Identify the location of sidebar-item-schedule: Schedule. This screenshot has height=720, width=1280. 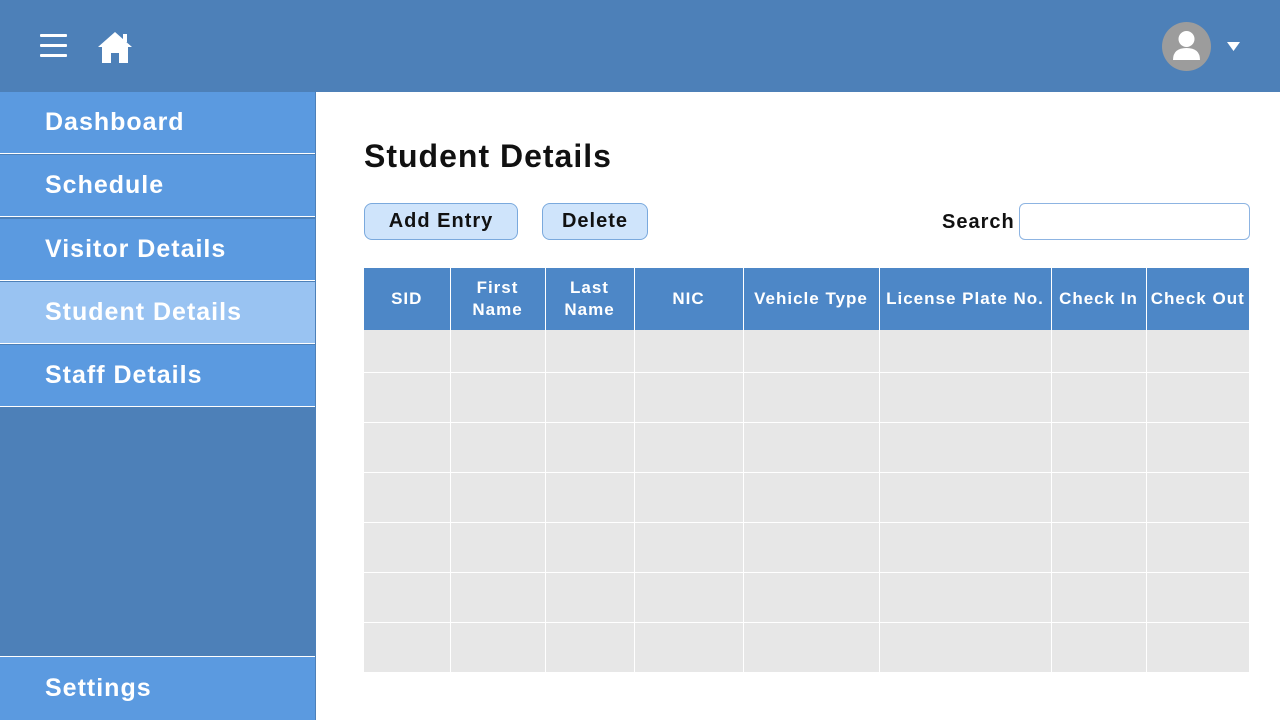
(157, 186).